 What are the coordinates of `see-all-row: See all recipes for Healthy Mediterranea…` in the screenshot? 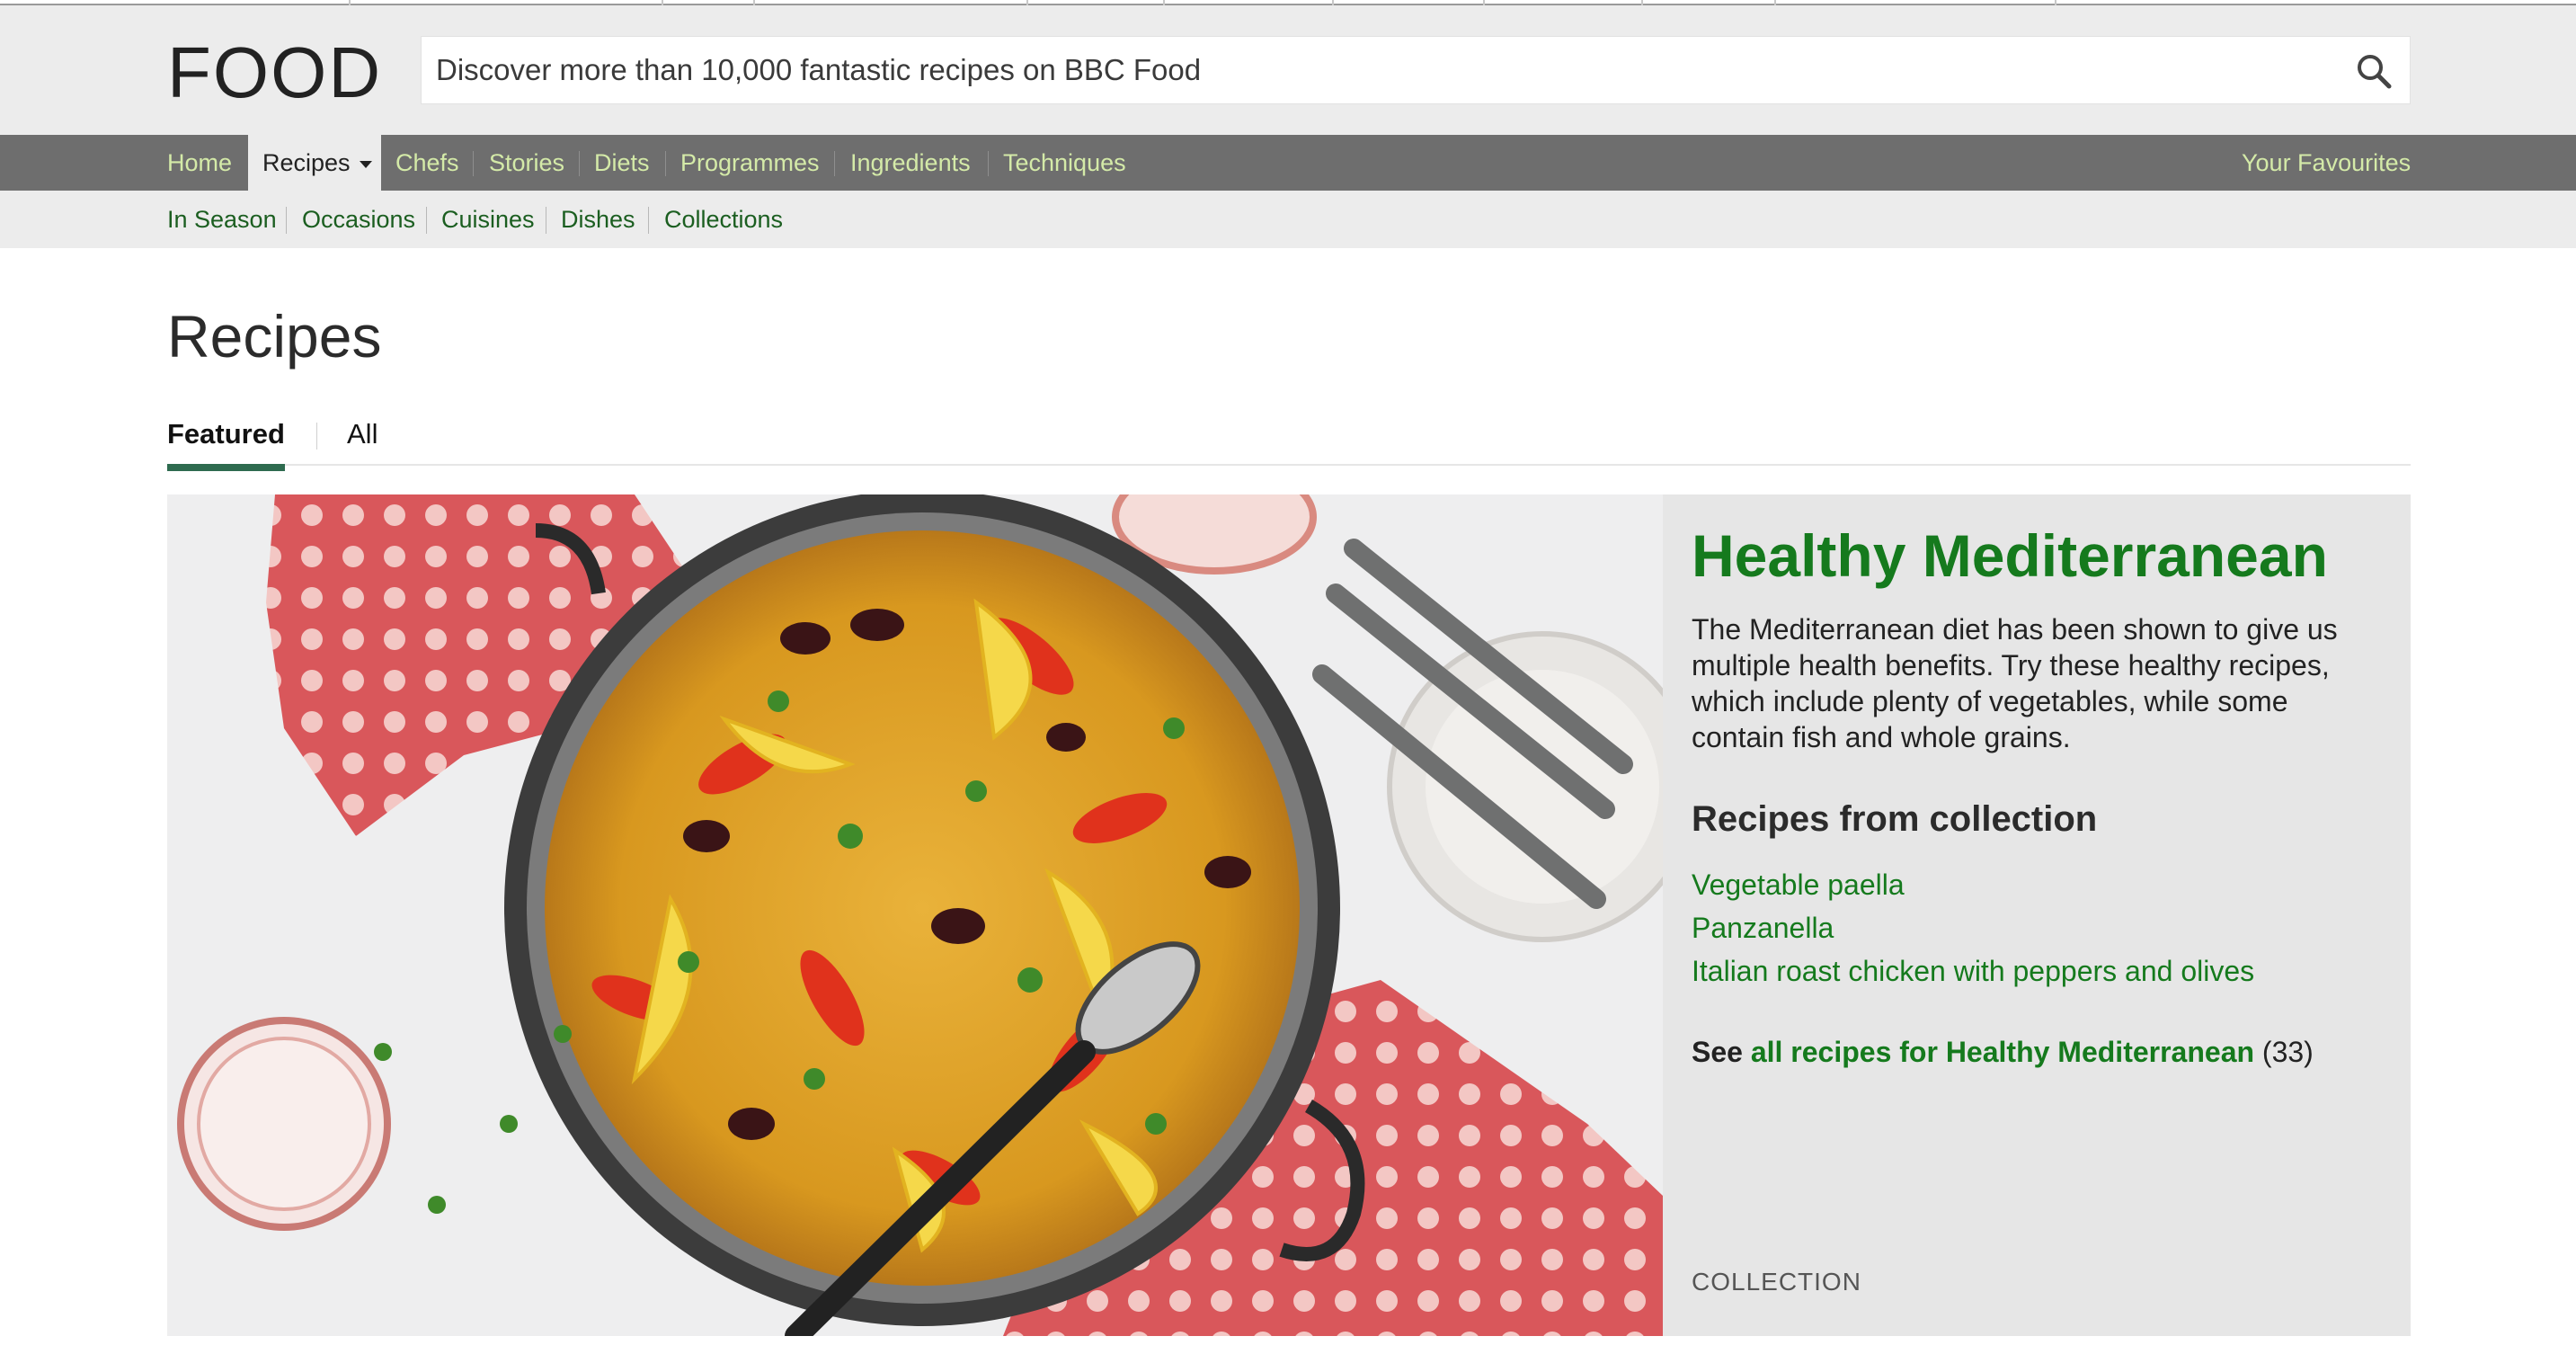 It's located at (2003, 1051).